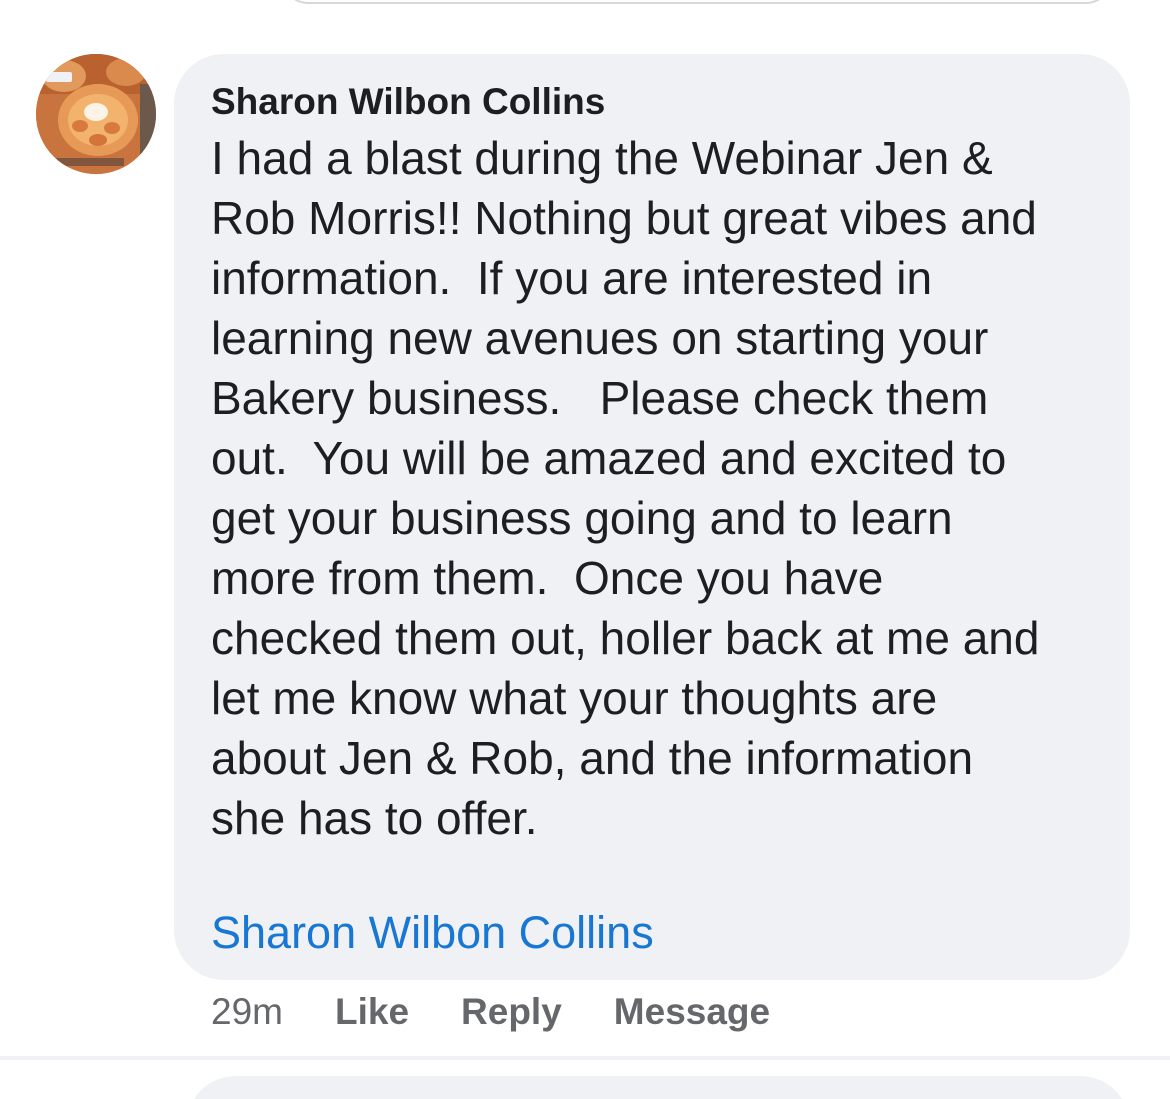 This screenshot has height=1099, width=1170. What do you see at coordinates (372, 1012) in the screenshot?
I see `like-button: Like` at bounding box center [372, 1012].